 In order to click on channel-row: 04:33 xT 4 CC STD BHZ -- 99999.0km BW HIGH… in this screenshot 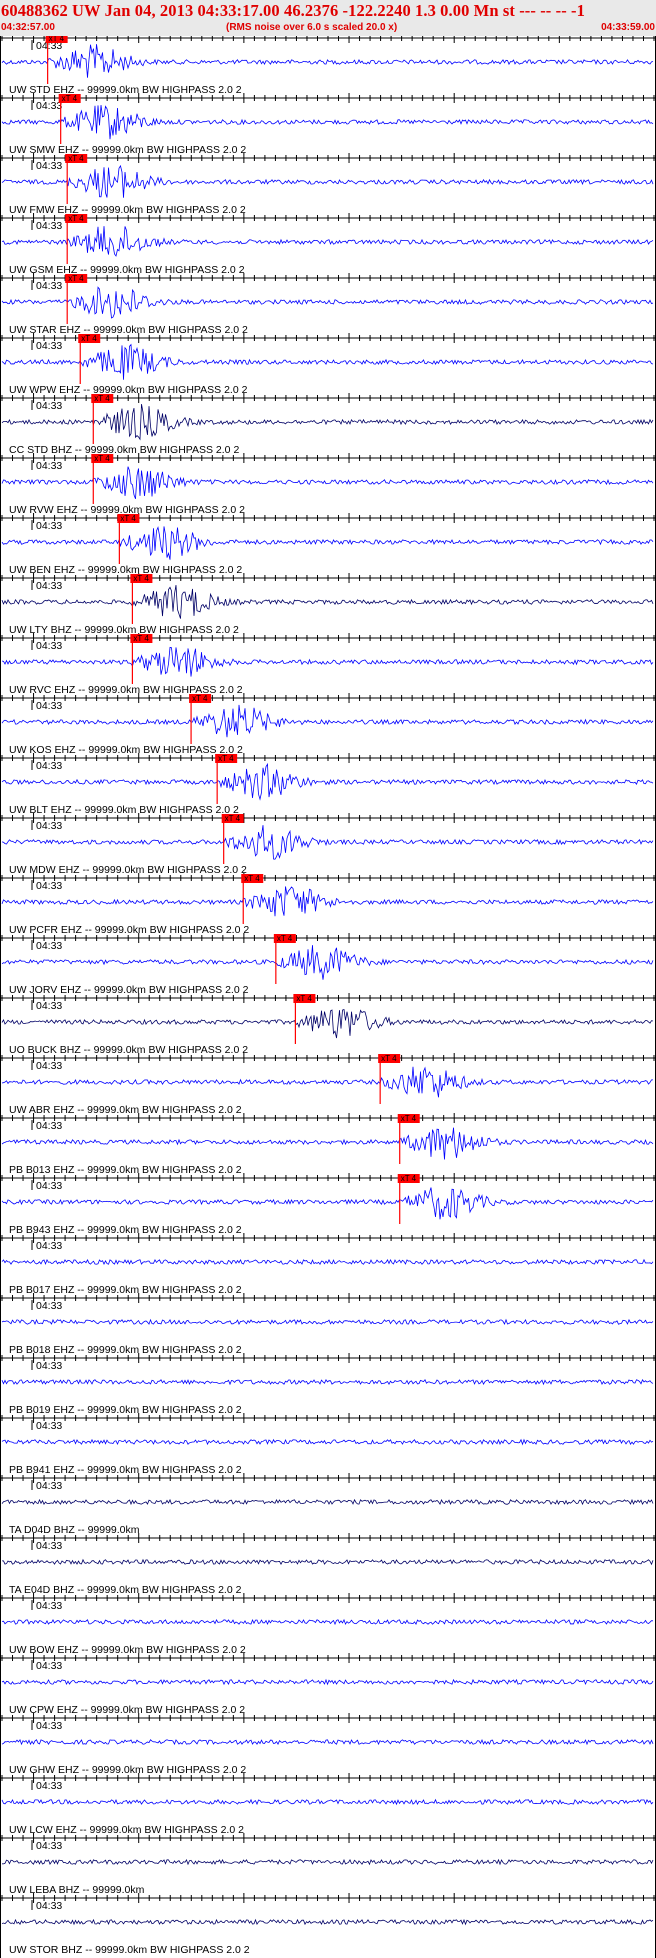, I will do `click(328, 424)`.